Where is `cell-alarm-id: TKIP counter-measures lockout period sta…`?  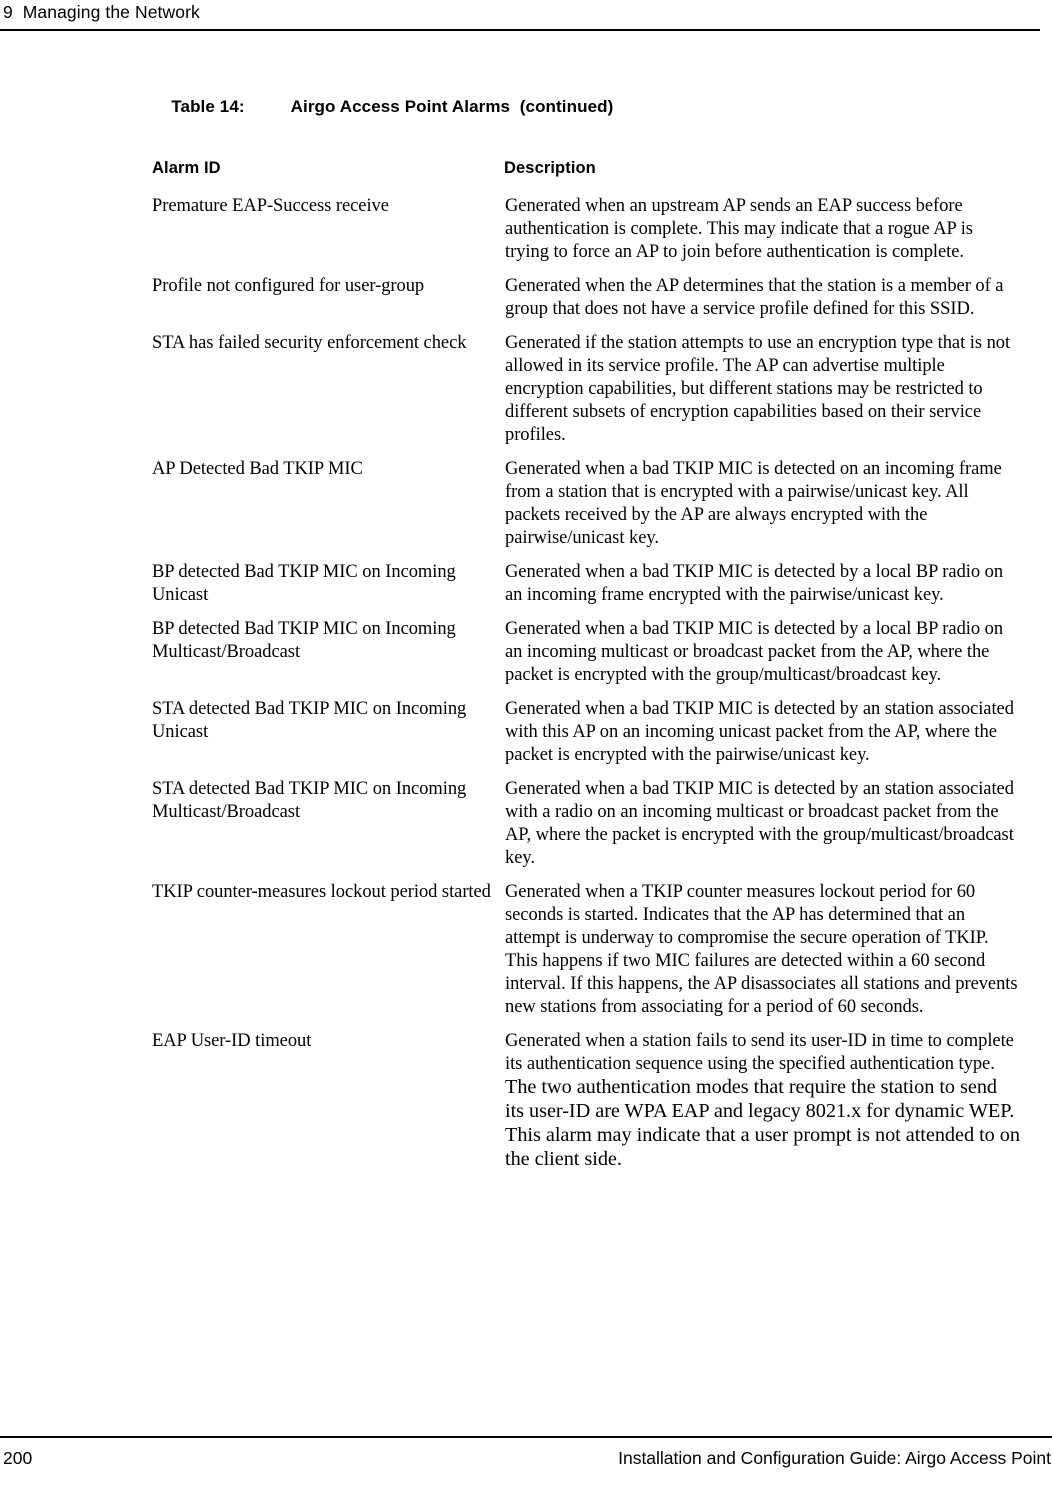 cell-alarm-id: TKIP counter-measures lockout period sta… is located at coordinates (321, 892).